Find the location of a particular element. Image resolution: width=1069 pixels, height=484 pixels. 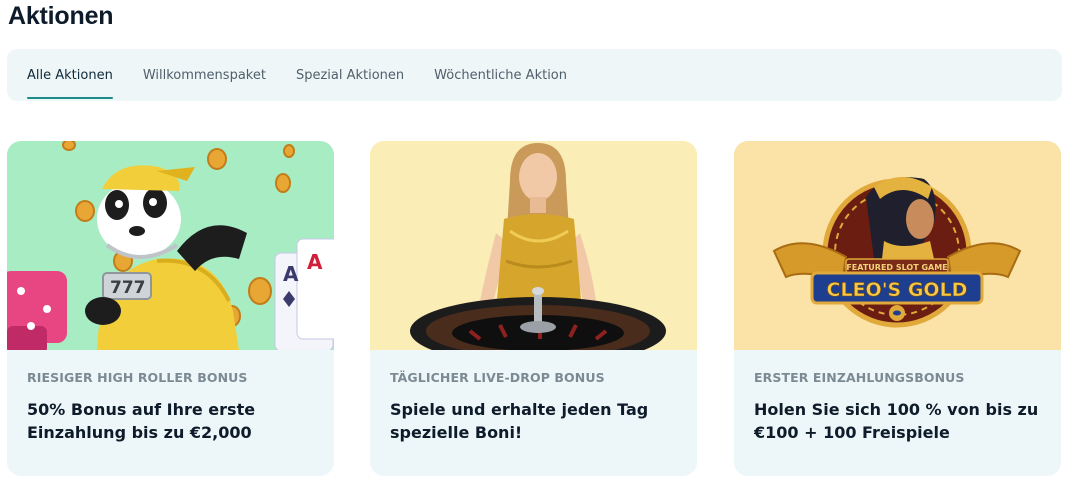

logo-badge-text: FEATURED SLOT GAME is located at coordinates (896, 267).